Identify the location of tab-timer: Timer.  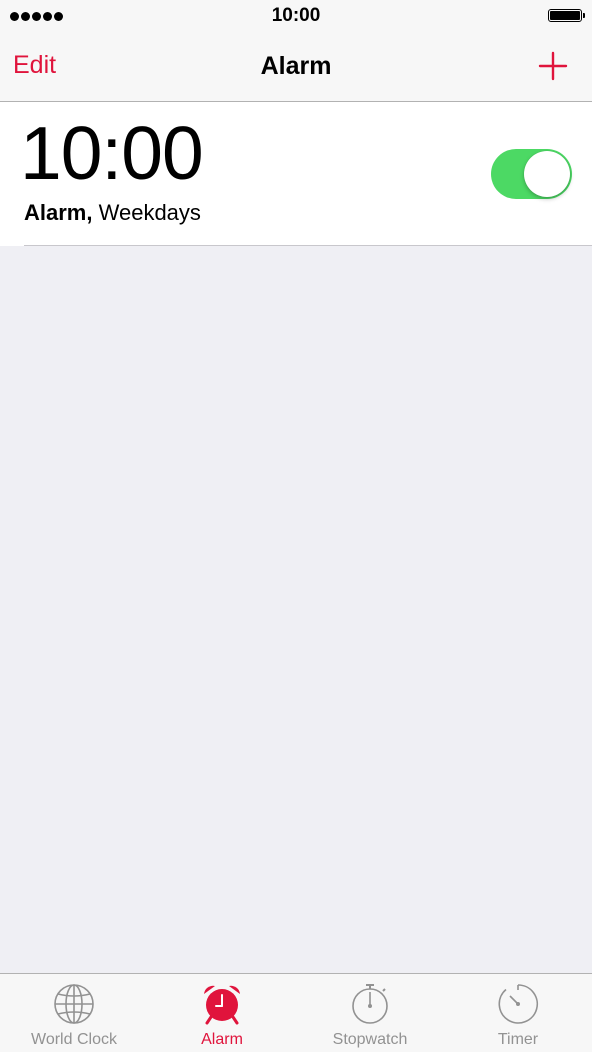
(518, 1013).